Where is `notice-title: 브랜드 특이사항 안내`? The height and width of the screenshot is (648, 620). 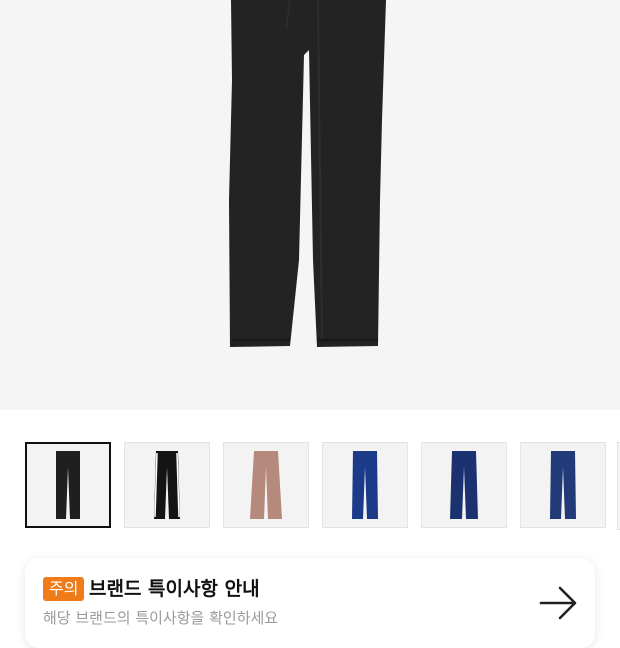 notice-title: 브랜드 특이사항 안내 is located at coordinates (174, 589).